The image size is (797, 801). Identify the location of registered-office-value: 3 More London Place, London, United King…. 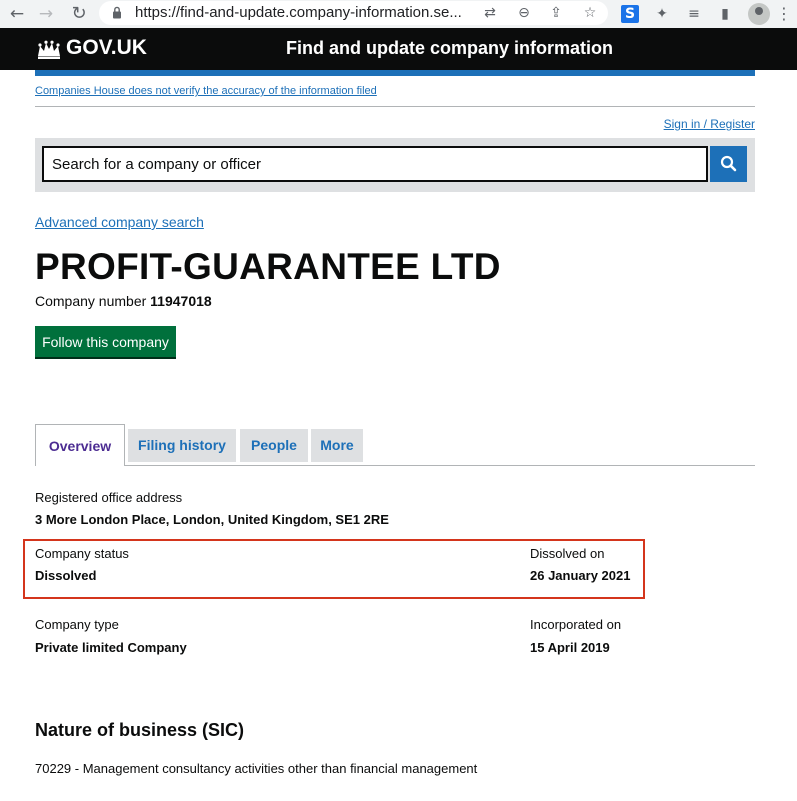
(212, 519).